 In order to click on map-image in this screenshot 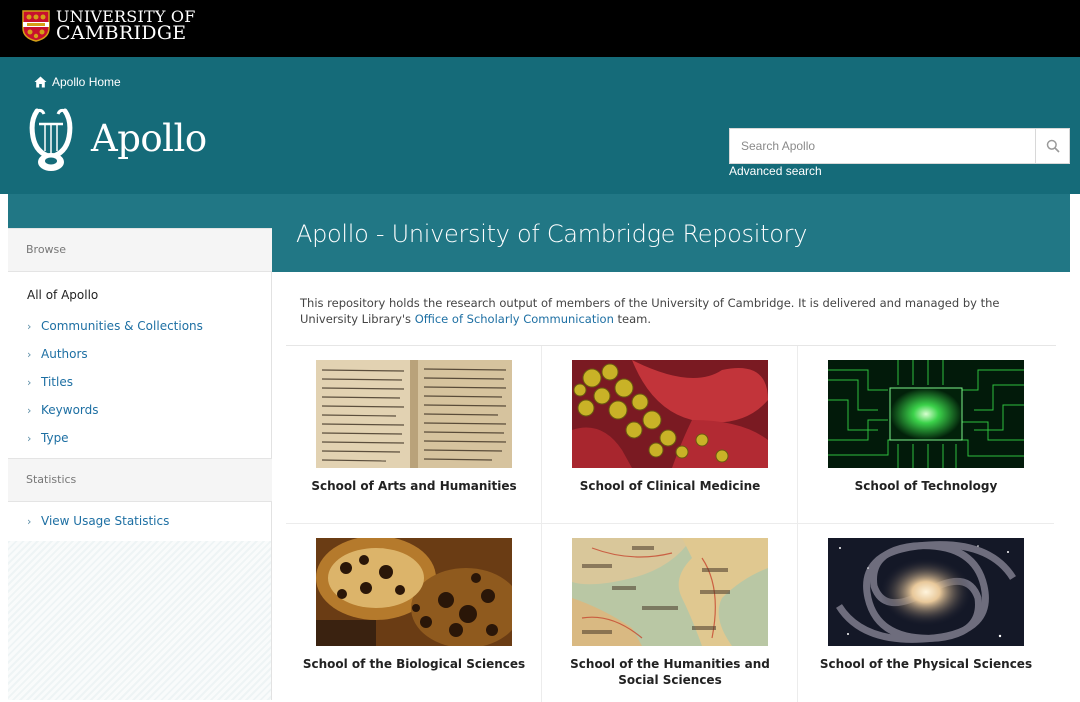, I will do `click(670, 592)`.